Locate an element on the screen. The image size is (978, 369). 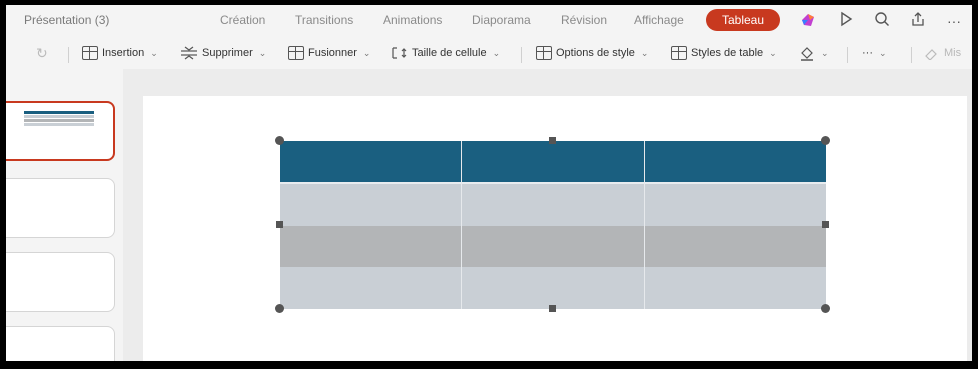
supprimer-button: Supprimer ⌄ is located at coordinates (223, 53).